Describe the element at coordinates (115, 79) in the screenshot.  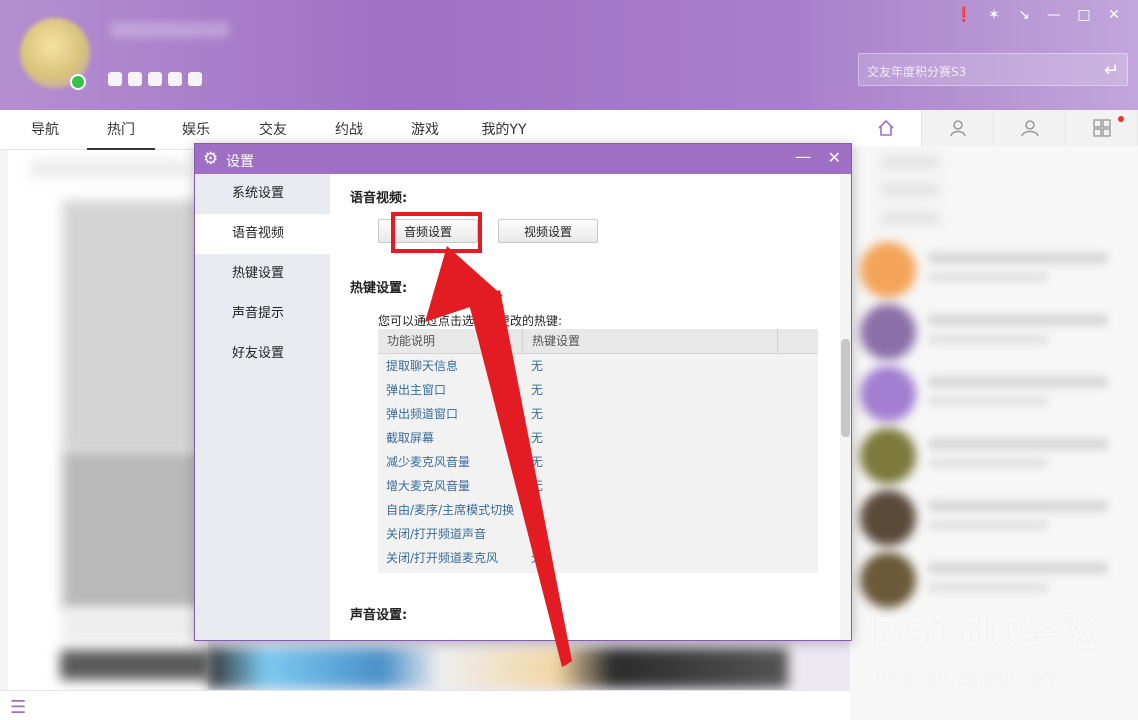
I see `vip-icon` at that location.